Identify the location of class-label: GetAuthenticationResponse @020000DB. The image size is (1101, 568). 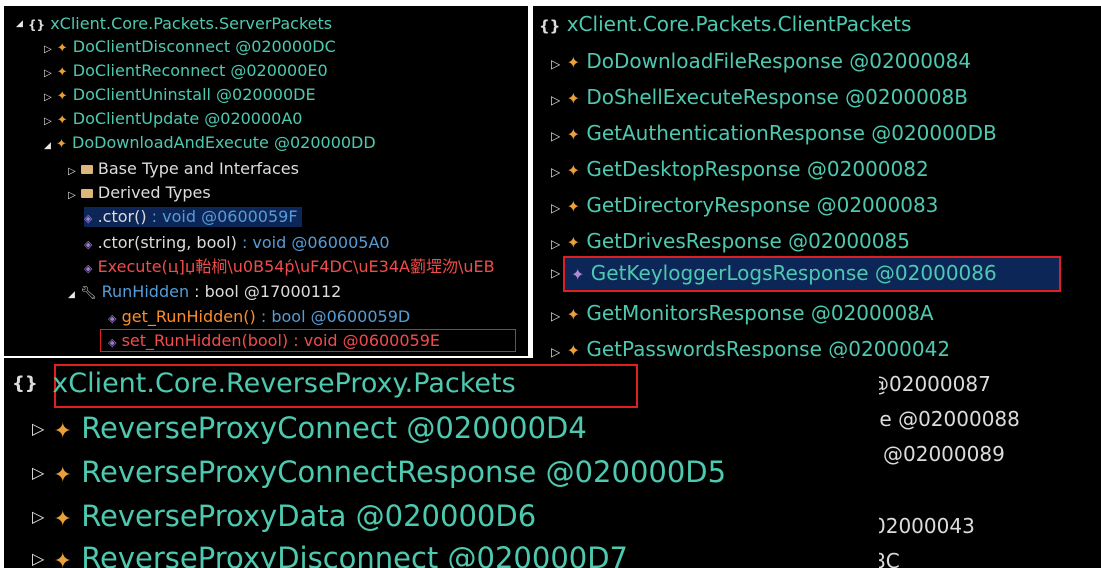
(791, 133).